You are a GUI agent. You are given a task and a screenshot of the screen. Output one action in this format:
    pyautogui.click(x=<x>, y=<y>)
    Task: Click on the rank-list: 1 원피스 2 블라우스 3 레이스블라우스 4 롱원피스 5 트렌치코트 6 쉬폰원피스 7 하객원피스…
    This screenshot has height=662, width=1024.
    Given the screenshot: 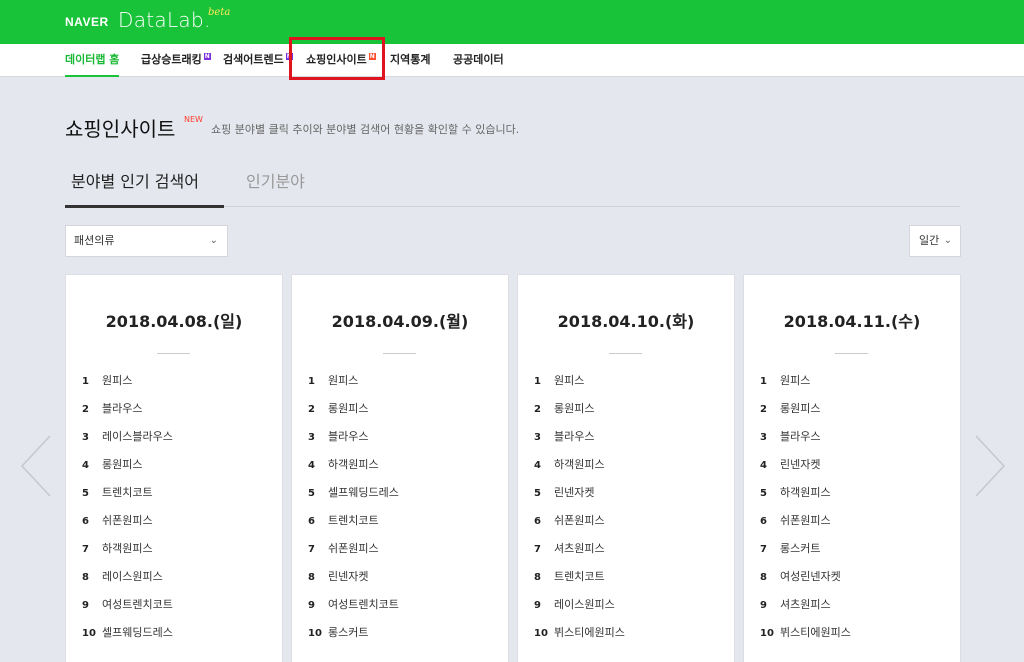 What is the action you would take?
    pyautogui.click(x=177, y=512)
    